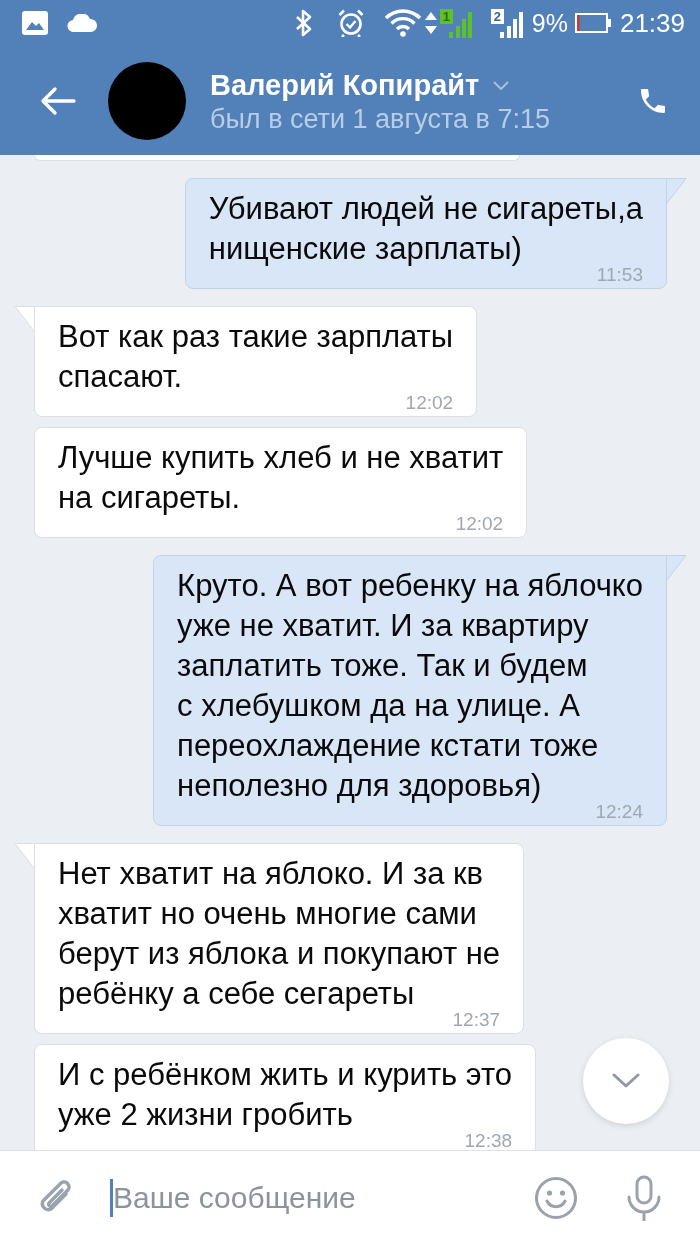  I want to click on wifi-icon, so click(402, 23).